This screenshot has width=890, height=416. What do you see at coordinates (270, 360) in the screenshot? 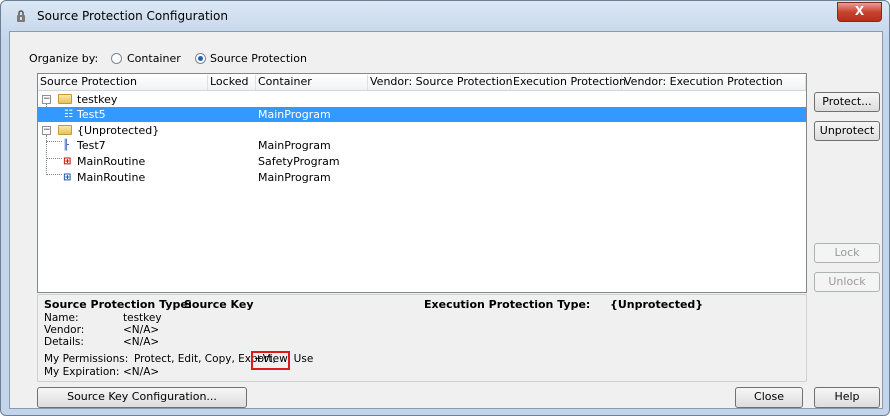
I see `view-highlight-box` at bounding box center [270, 360].